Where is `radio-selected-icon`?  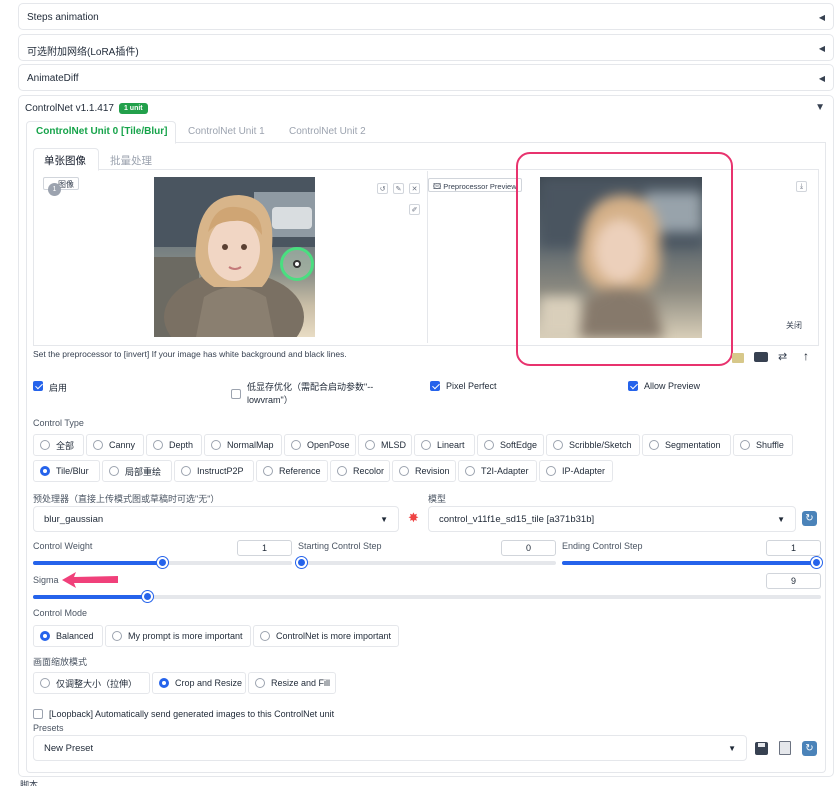 radio-selected-icon is located at coordinates (164, 683).